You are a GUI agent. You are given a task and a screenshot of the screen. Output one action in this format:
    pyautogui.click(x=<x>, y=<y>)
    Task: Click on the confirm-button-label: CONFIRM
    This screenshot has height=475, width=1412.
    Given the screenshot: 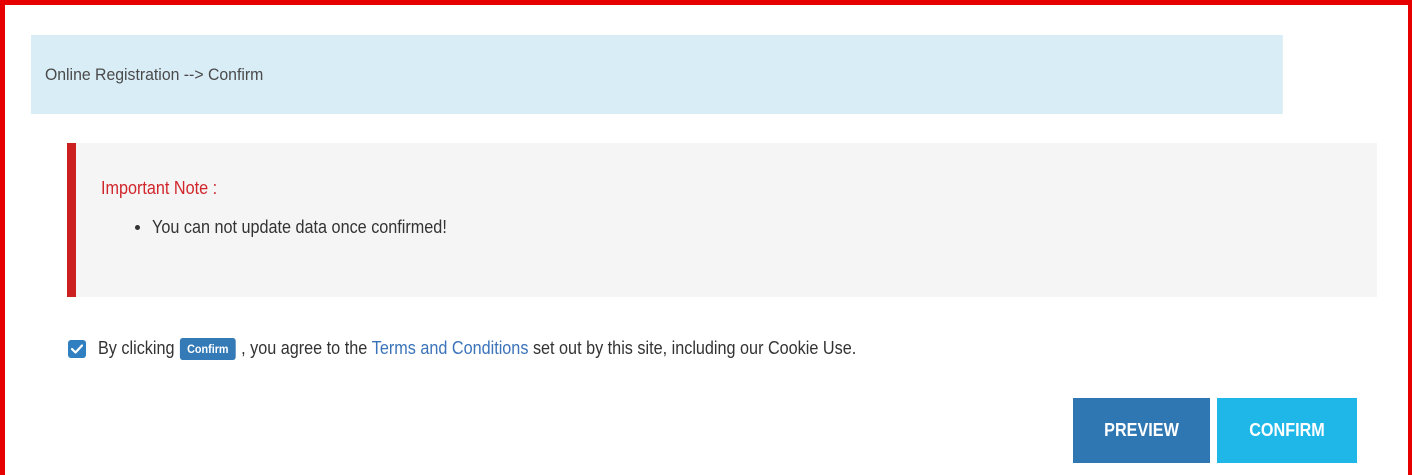 What is the action you would take?
    pyautogui.click(x=1287, y=430)
    